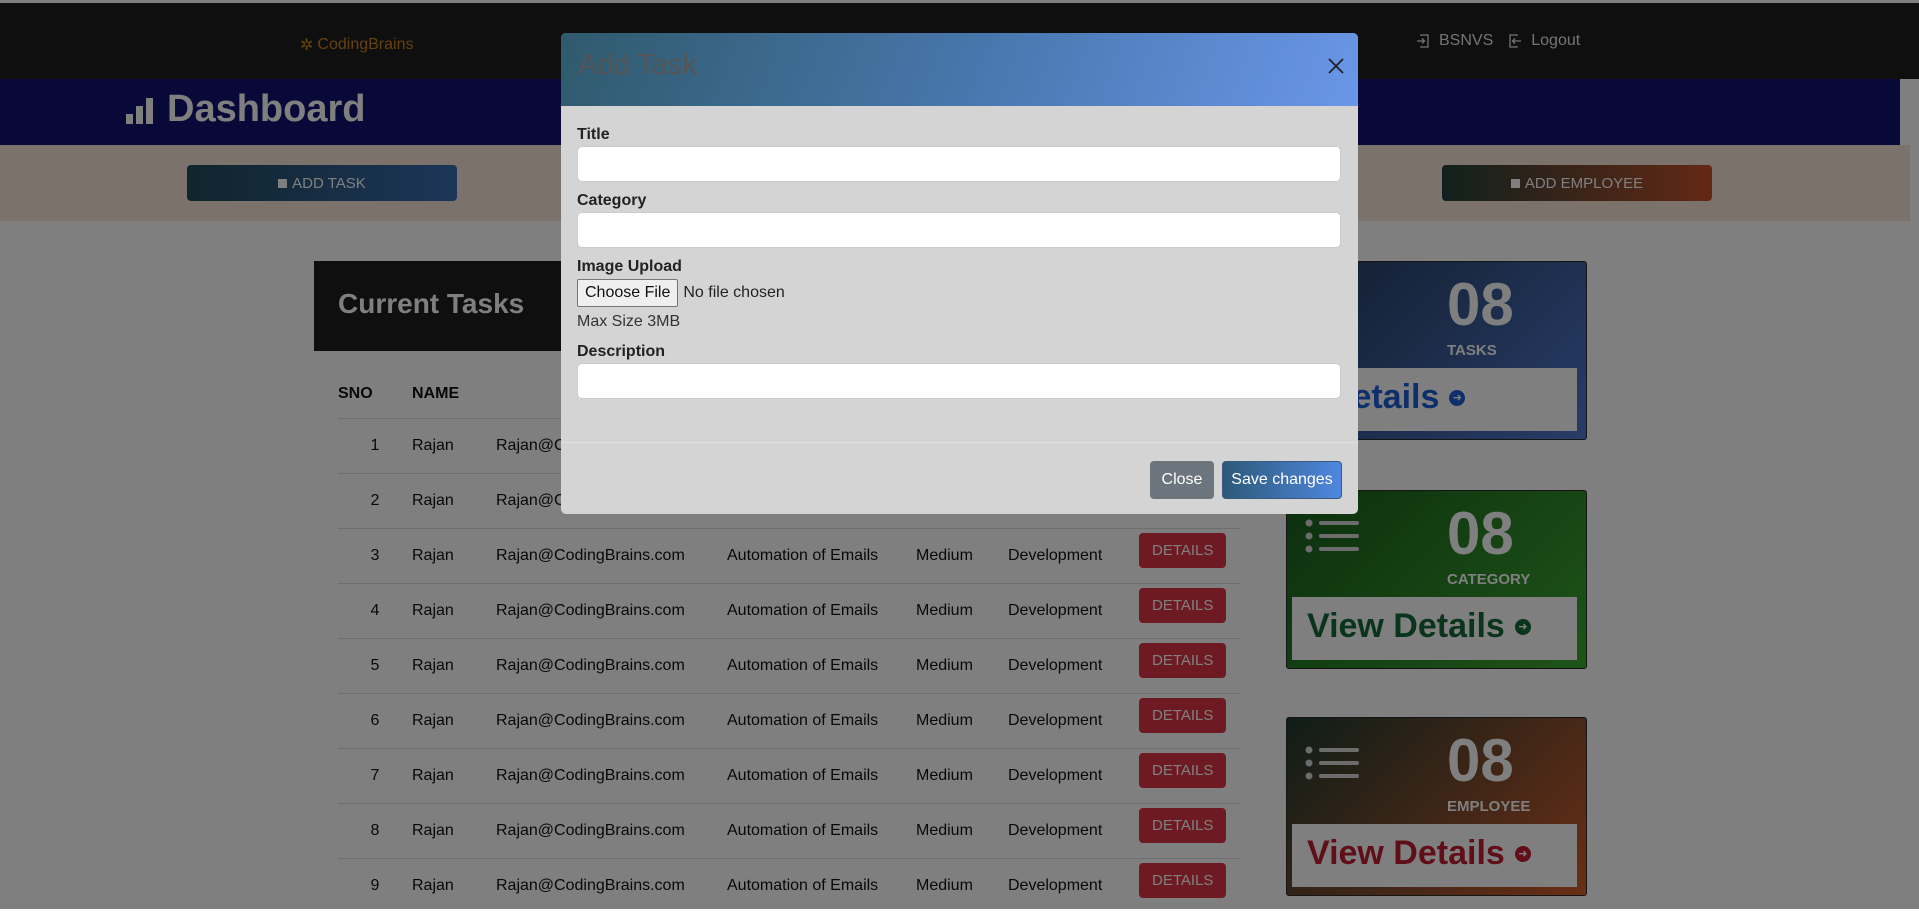 The height and width of the screenshot is (913, 1919). Describe the element at coordinates (960, 352) in the screenshot. I see `description-label: Description` at that location.